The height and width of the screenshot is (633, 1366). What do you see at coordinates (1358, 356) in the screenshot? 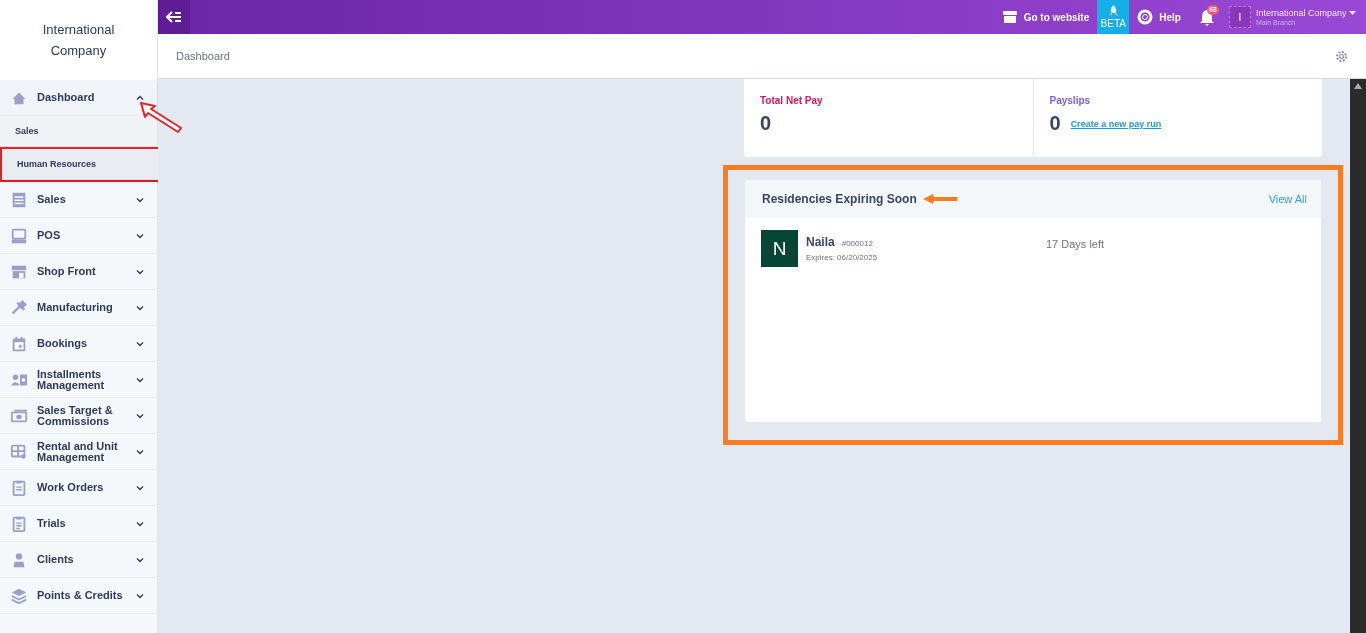
I see `scrollbar` at bounding box center [1358, 356].